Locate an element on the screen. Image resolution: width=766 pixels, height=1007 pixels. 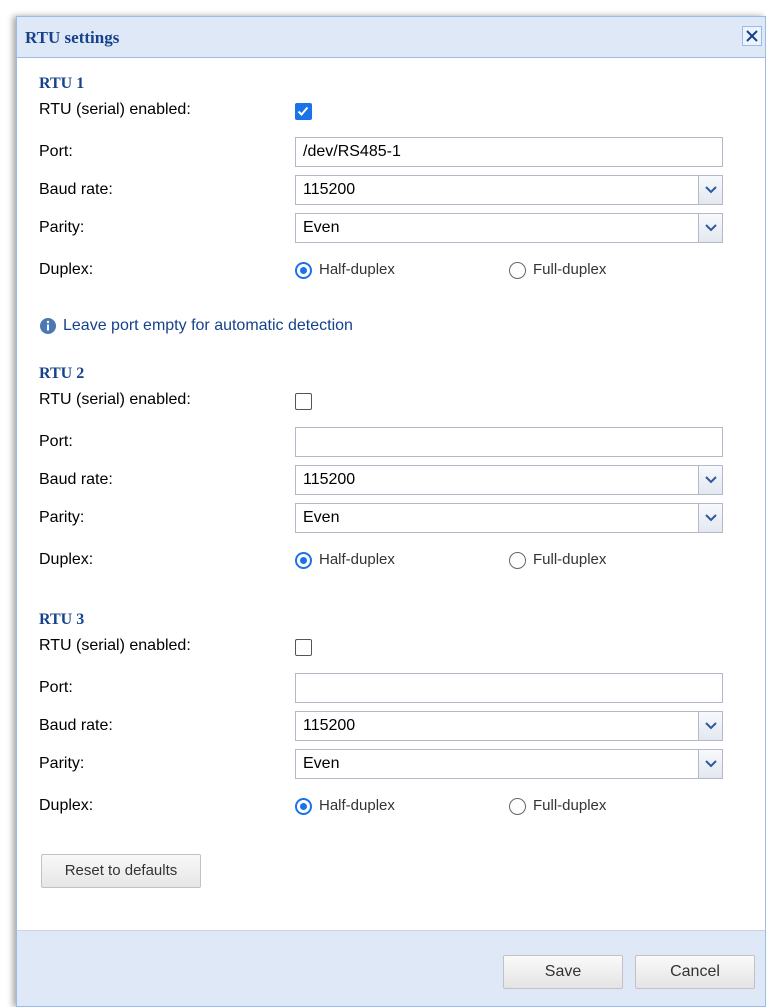
rtu-1-parity-value: Even is located at coordinates (321, 227).